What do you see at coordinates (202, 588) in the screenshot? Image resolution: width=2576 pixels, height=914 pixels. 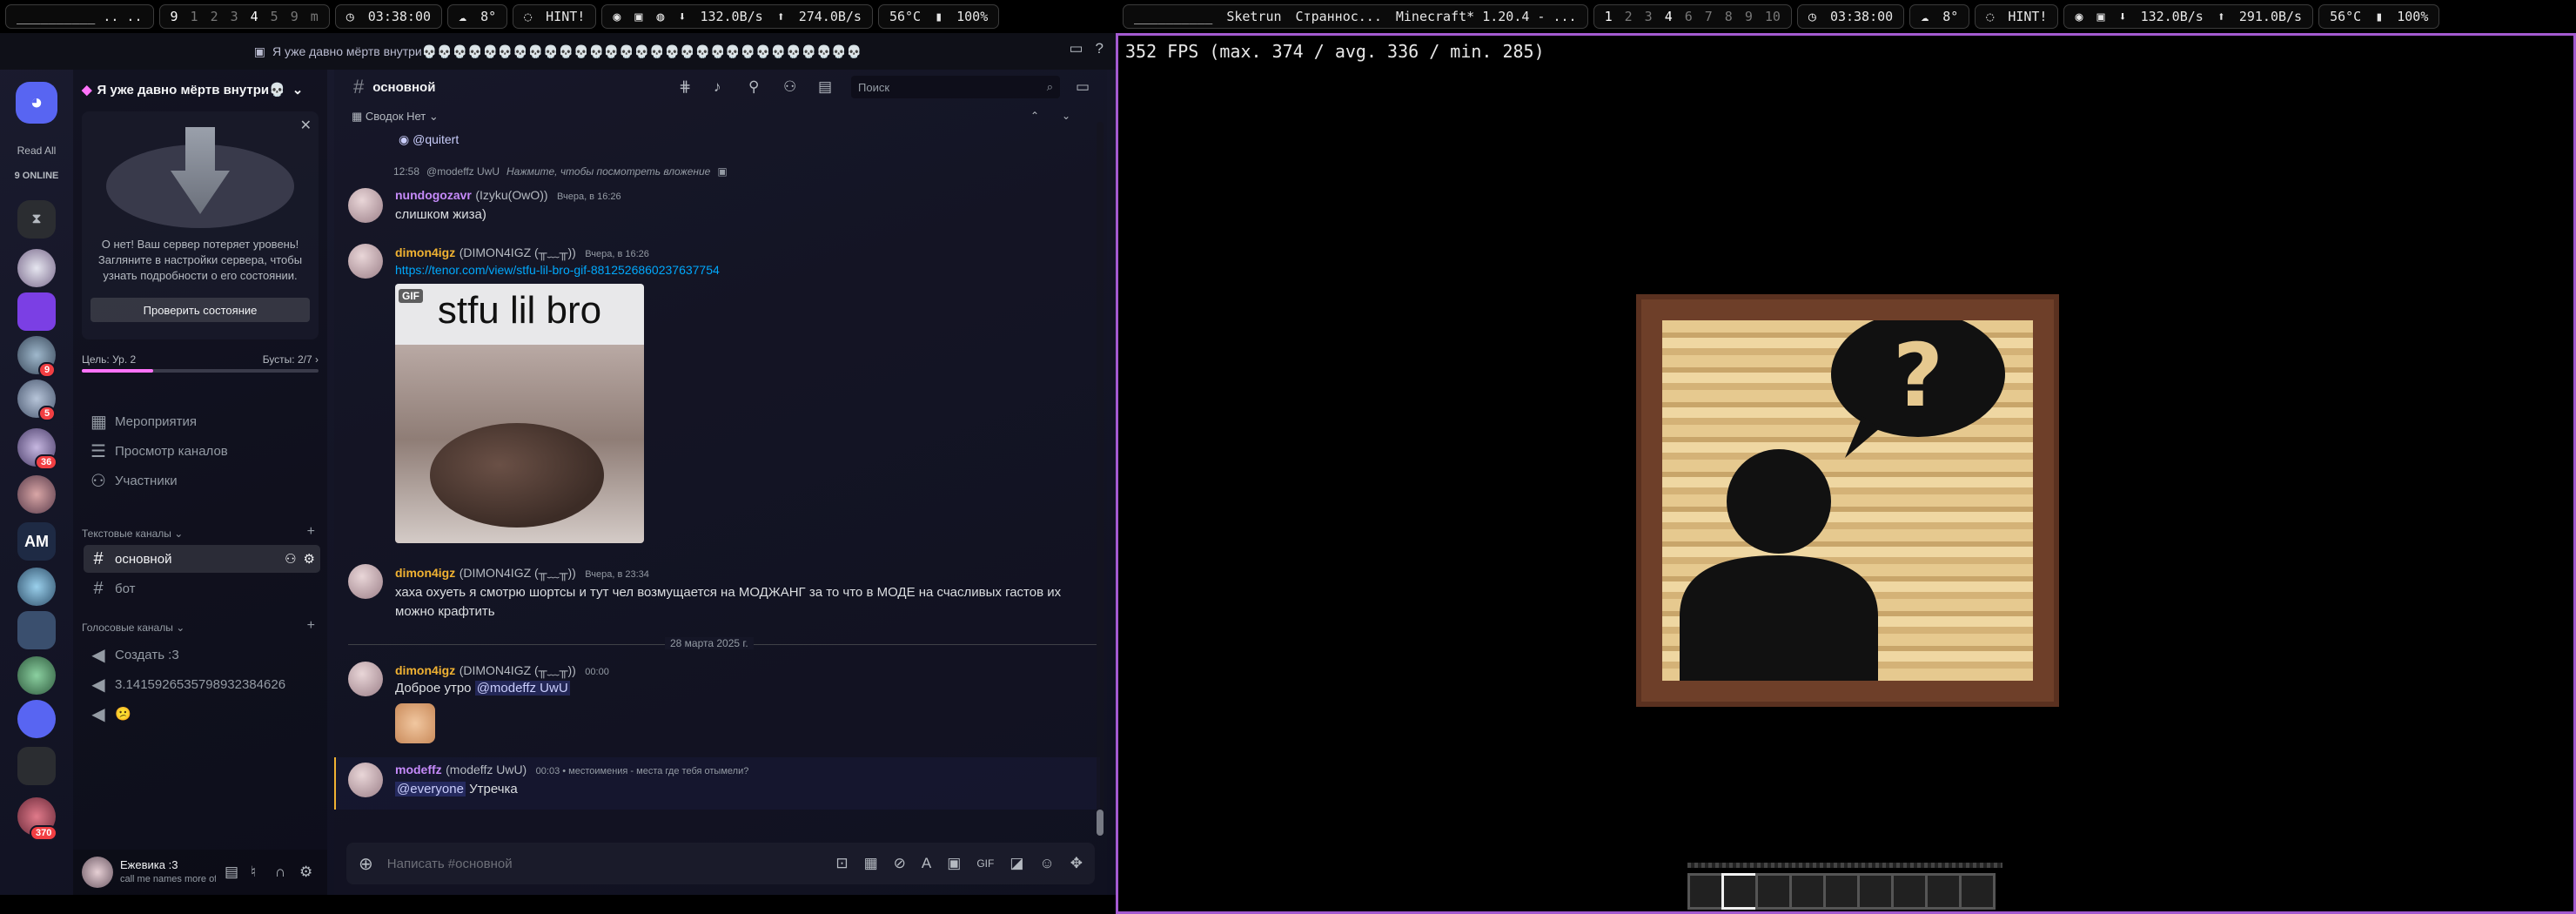 I see `channel-bot: # бот` at bounding box center [202, 588].